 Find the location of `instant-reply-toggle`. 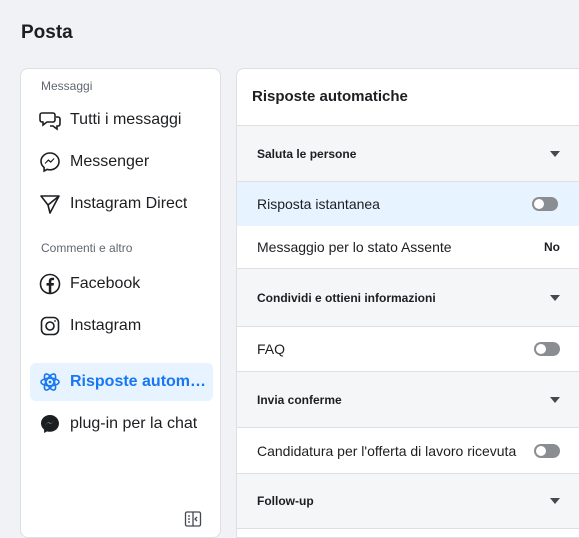

instant-reply-toggle is located at coordinates (545, 204).